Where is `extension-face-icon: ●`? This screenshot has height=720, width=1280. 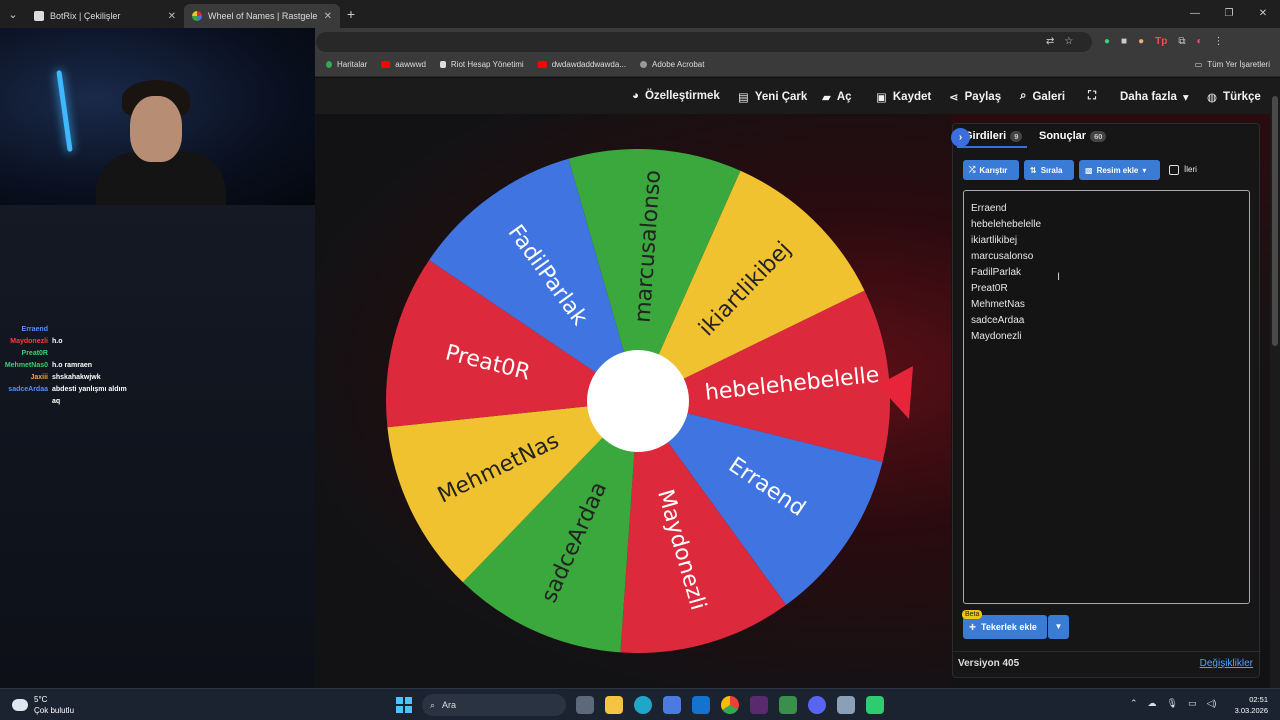 extension-face-icon: ● is located at coordinates (1141, 41).